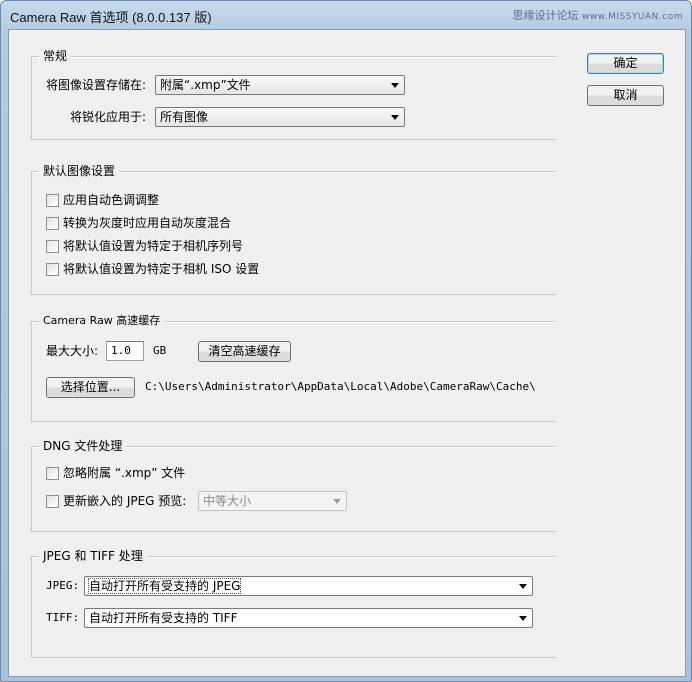 Image resolution: width=692 pixels, height=682 pixels. I want to click on size-unit-label: GB, so click(160, 350).